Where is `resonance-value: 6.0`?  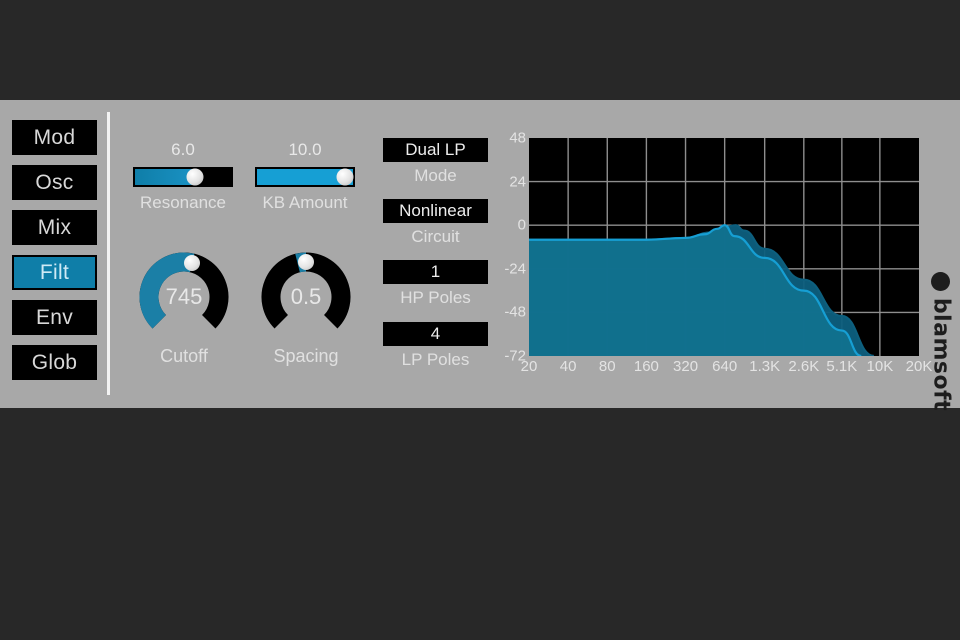
resonance-value: 6.0 is located at coordinates (183, 149).